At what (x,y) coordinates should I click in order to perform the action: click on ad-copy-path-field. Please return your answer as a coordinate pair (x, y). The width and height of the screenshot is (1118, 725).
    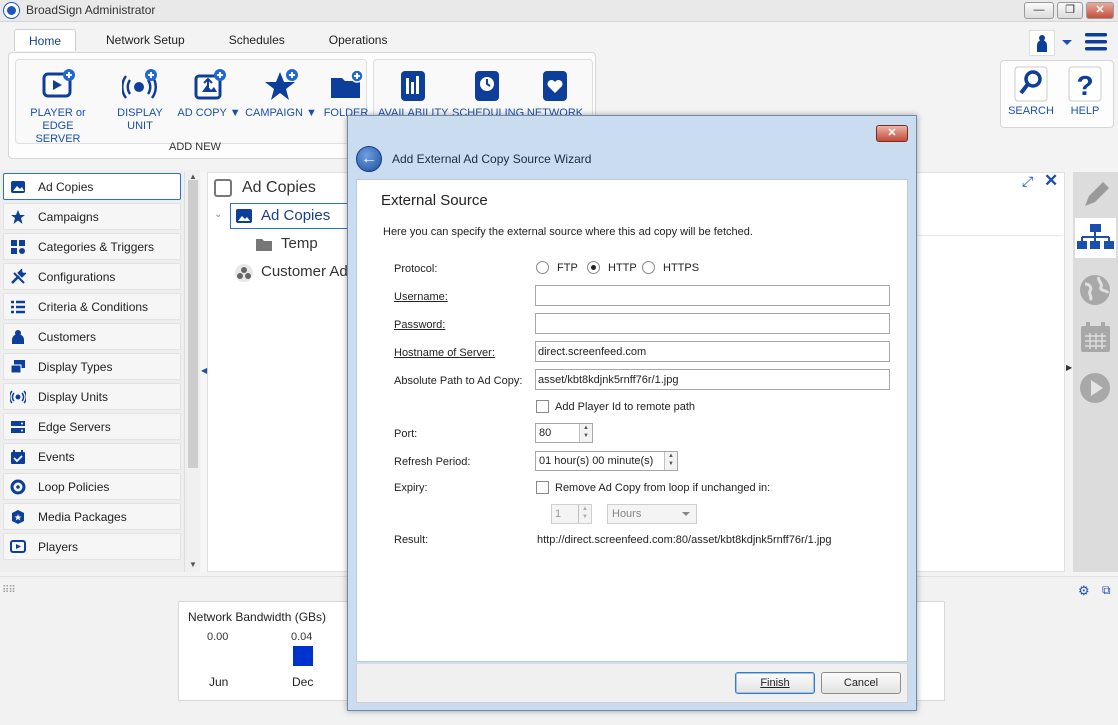
    Looking at the image, I should click on (712, 379).